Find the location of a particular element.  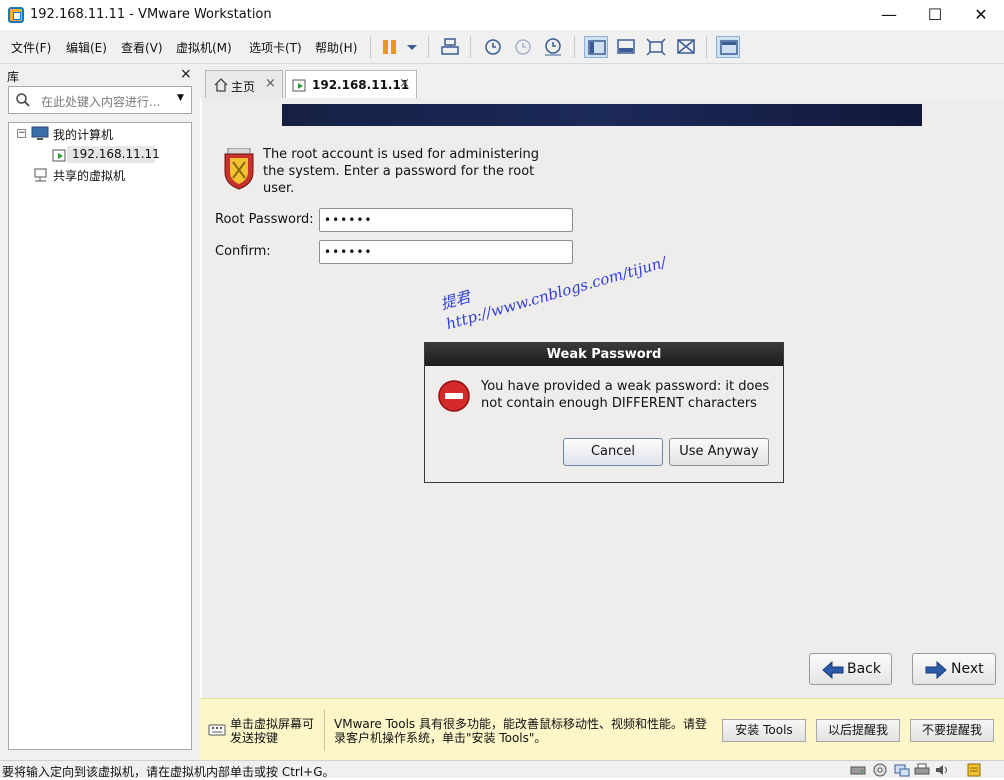

menu-bar: 文件(F) 编辑(E) 查看(V) 虚拟机(M) 选项卡(T) 帮助(H) is located at coordinates (502, 47).